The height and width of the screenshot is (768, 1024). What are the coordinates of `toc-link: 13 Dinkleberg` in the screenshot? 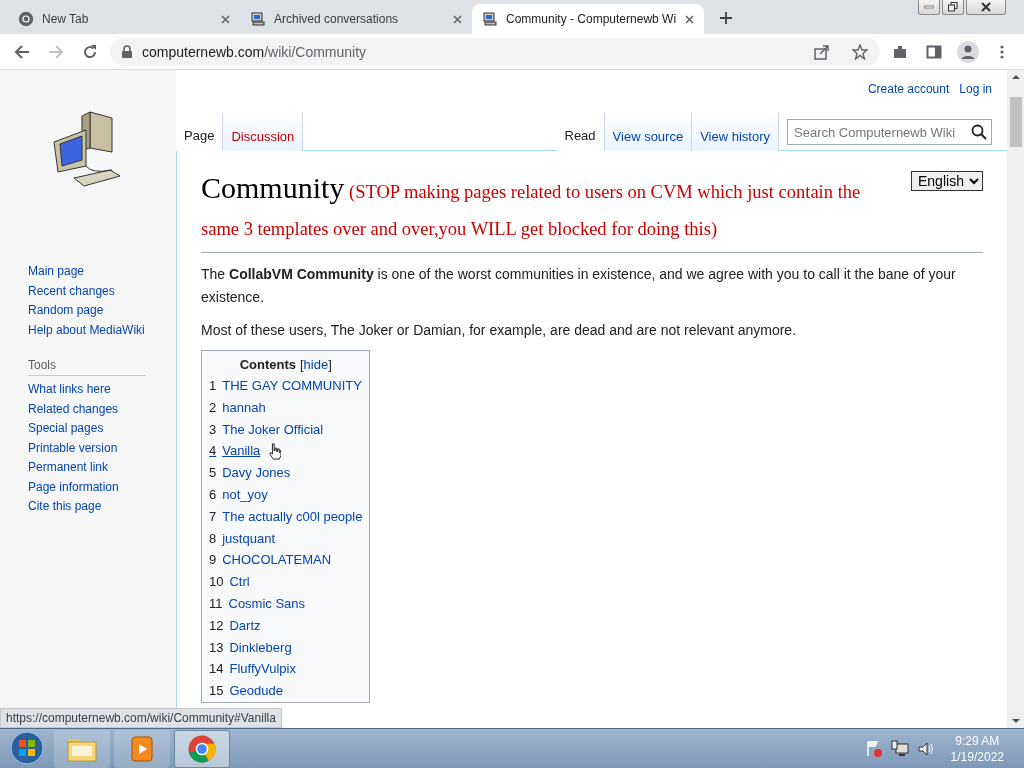 It's located at (286, 647).